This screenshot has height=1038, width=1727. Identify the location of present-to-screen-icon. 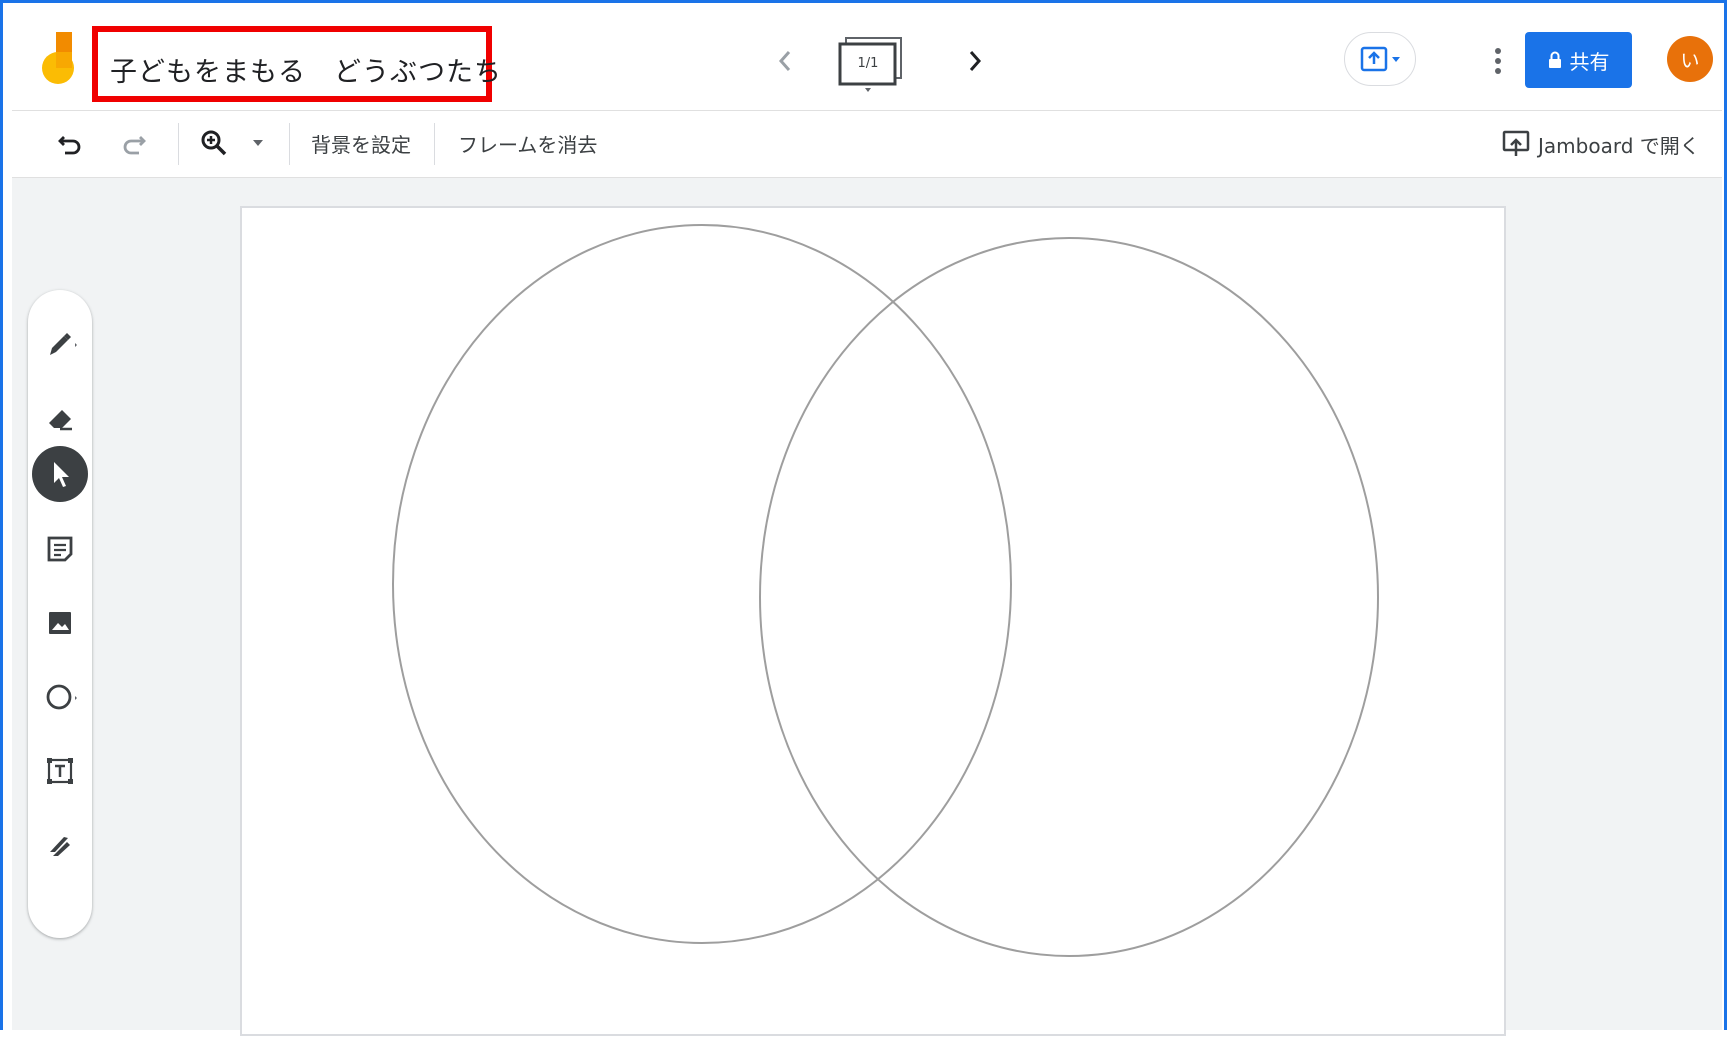
(1380, 59).